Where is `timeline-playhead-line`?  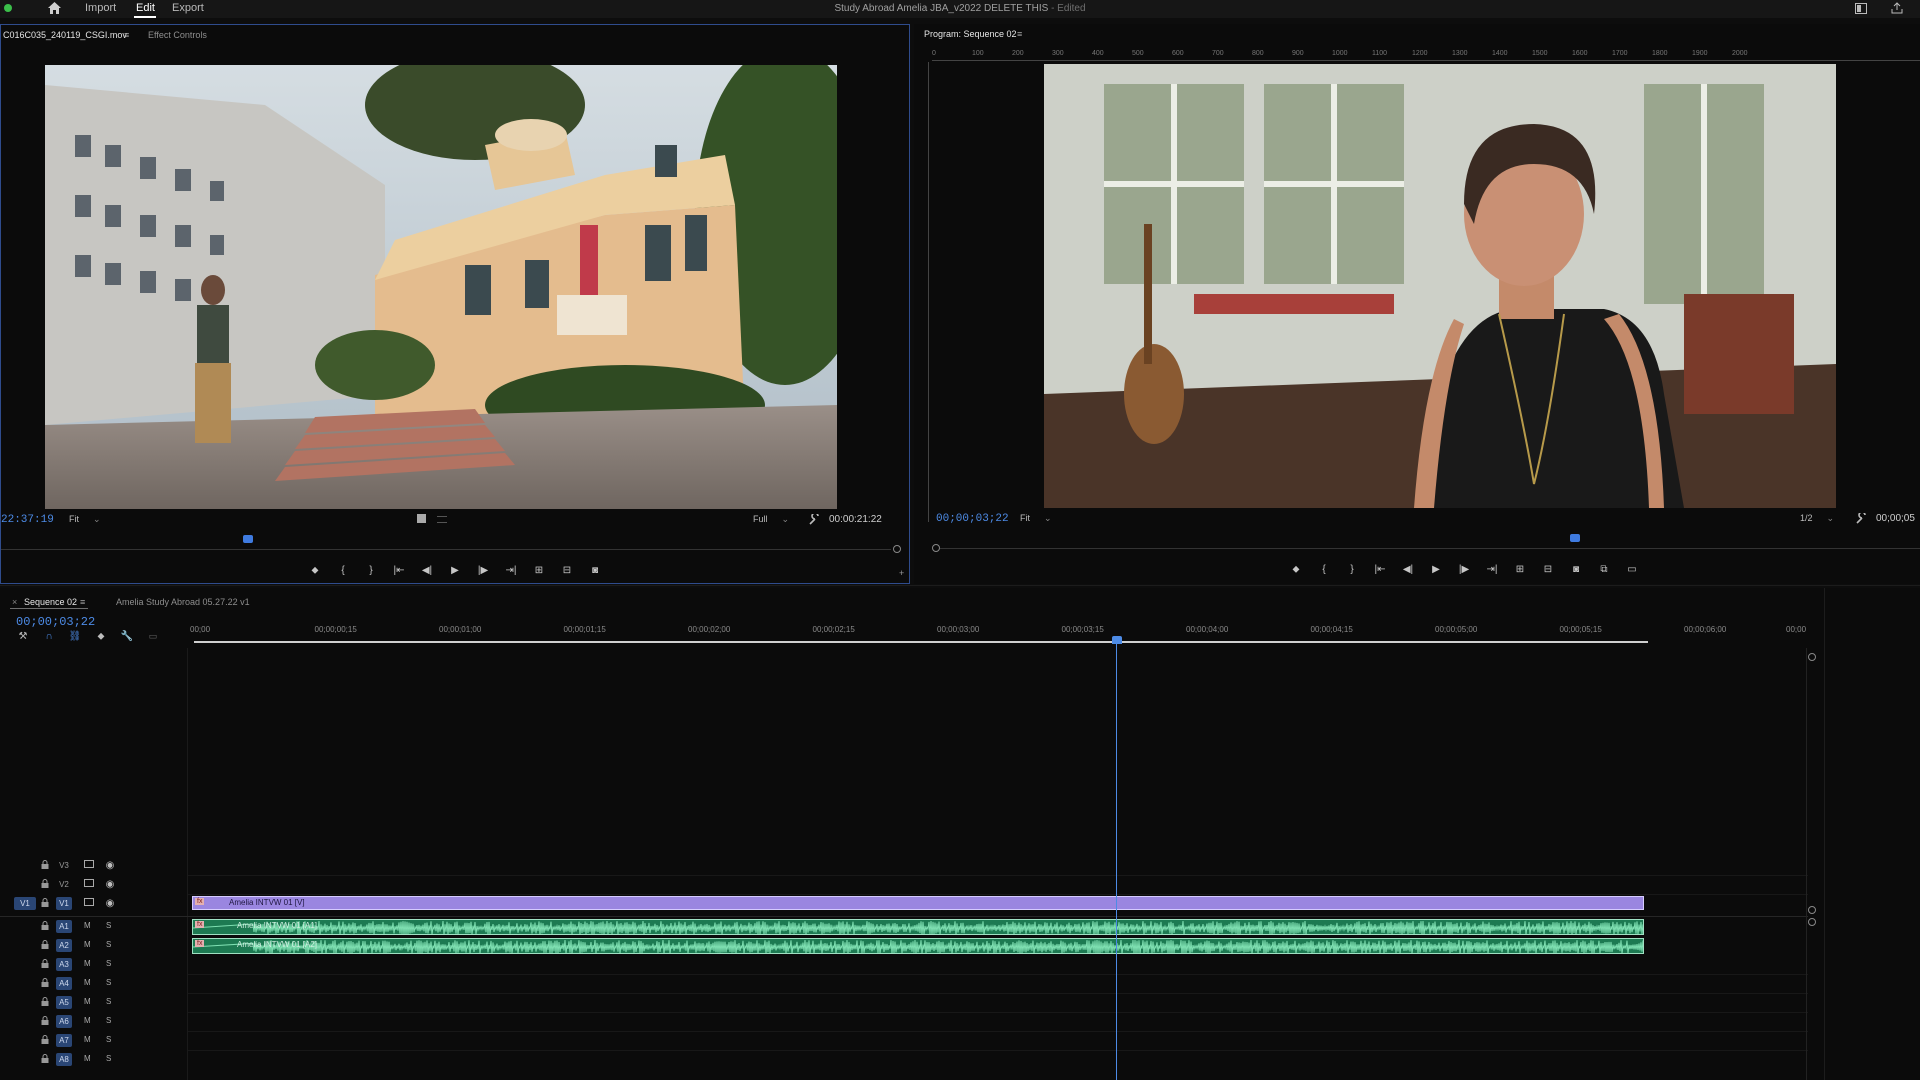
timeline-playhead-line is located at coordinates (1116, 862).